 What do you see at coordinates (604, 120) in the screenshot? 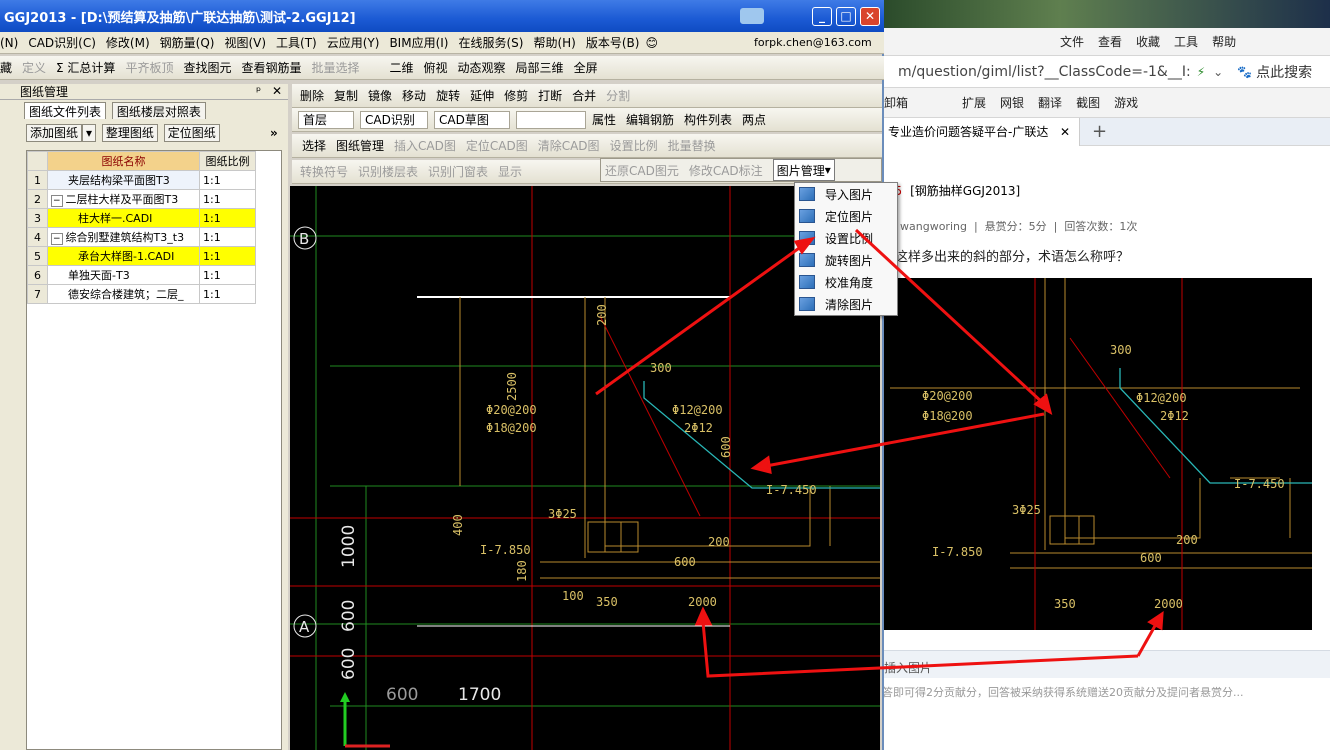
I see `properties-button: 属性` at bounding box center [604, 120].